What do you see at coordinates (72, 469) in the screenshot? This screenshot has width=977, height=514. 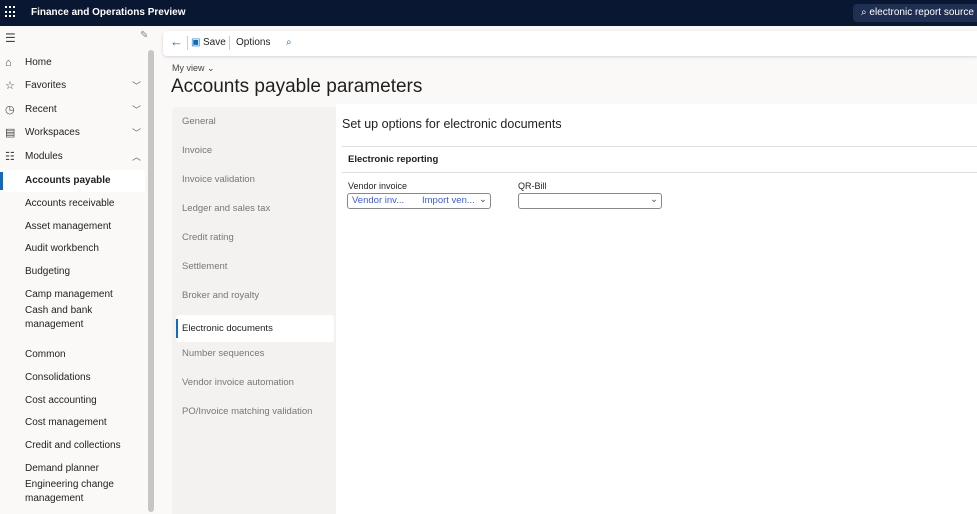 I see `module-item: Demand planner` at bounding box center [72, 469].